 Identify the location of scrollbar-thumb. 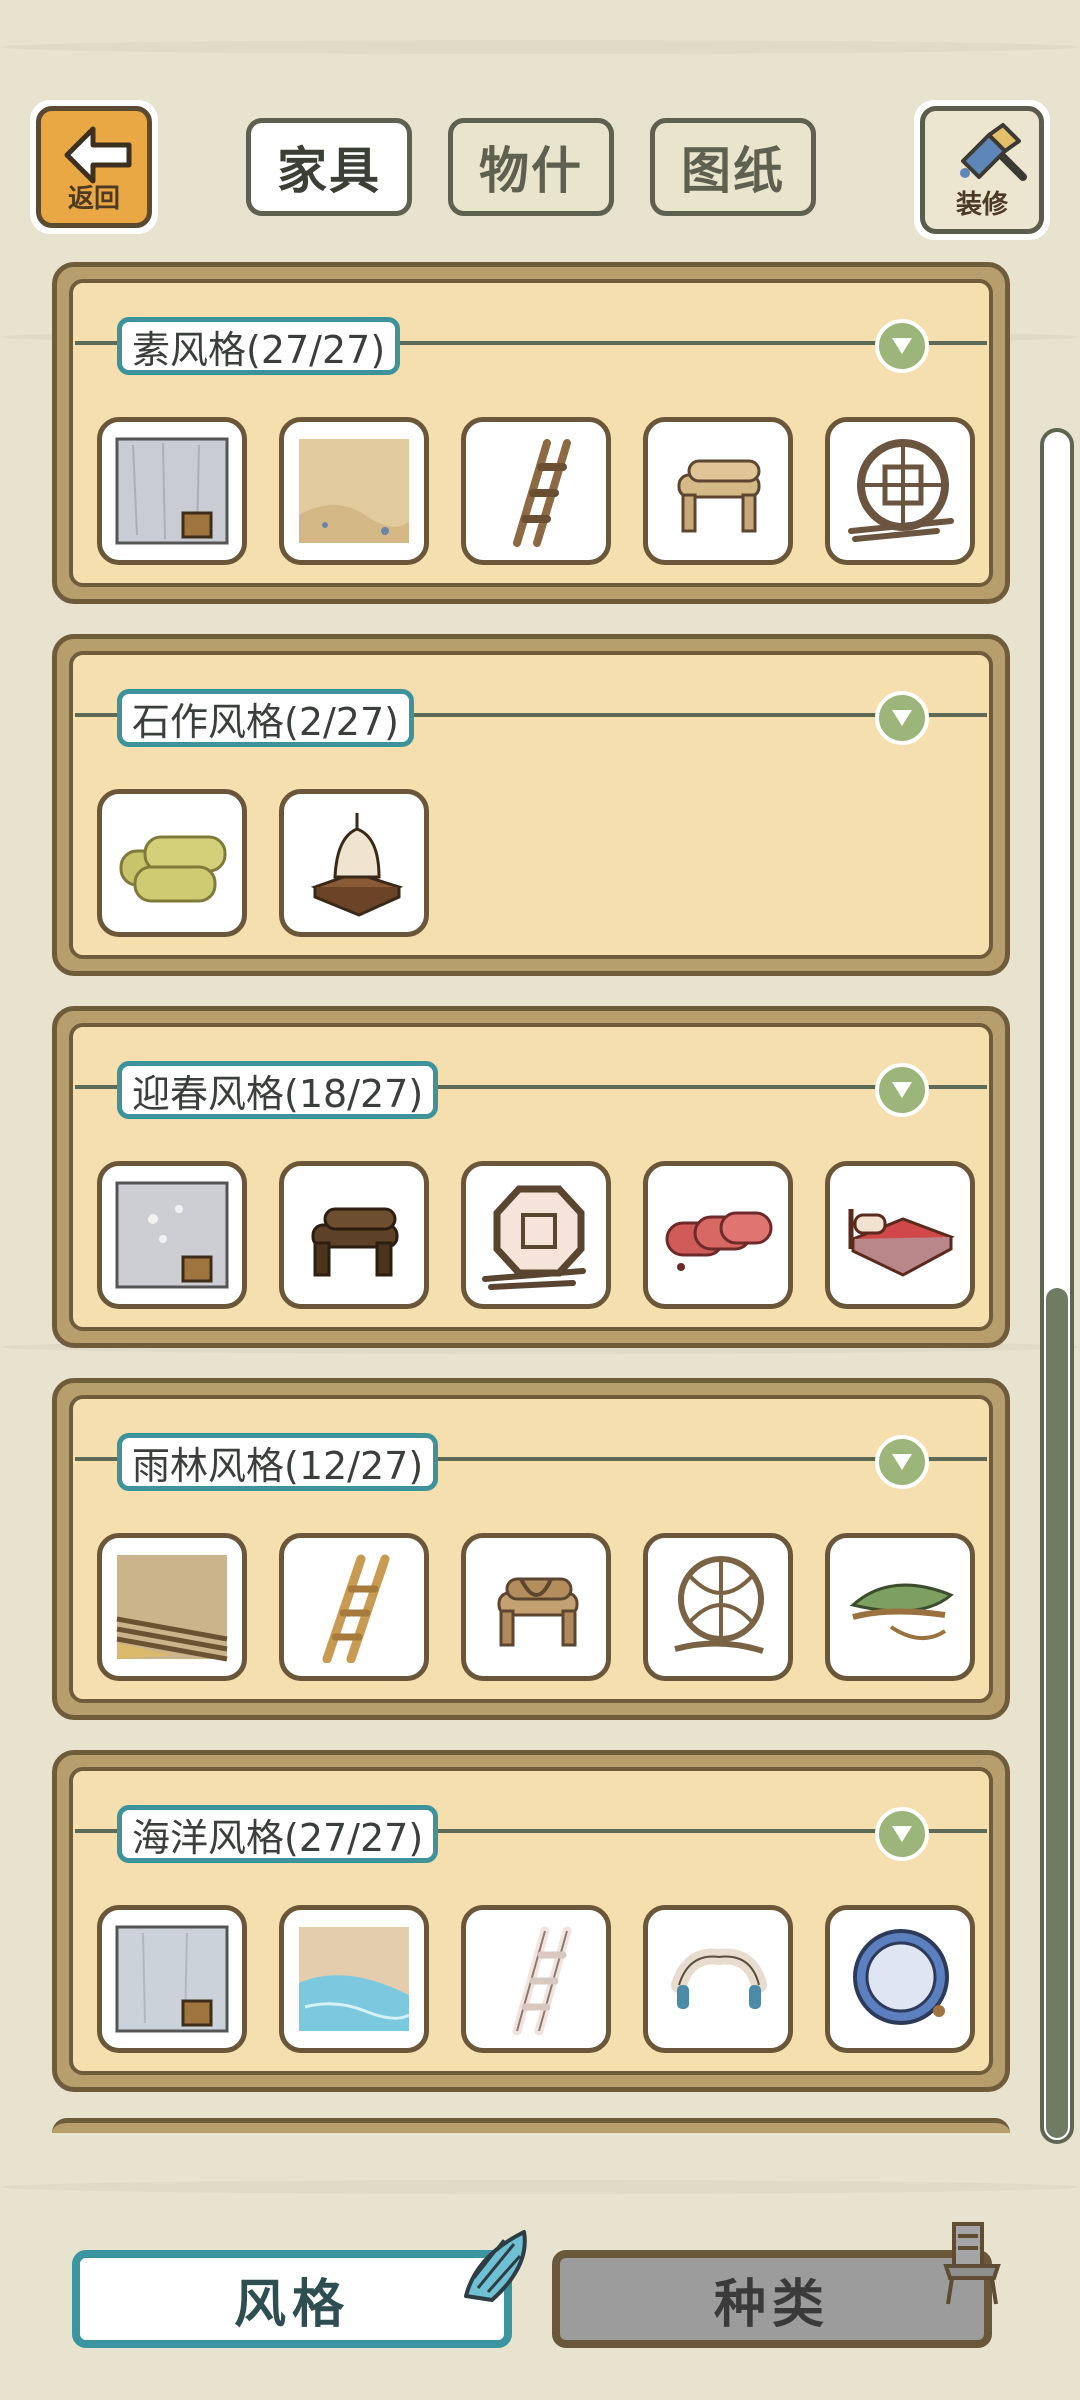
(1057, 1713).